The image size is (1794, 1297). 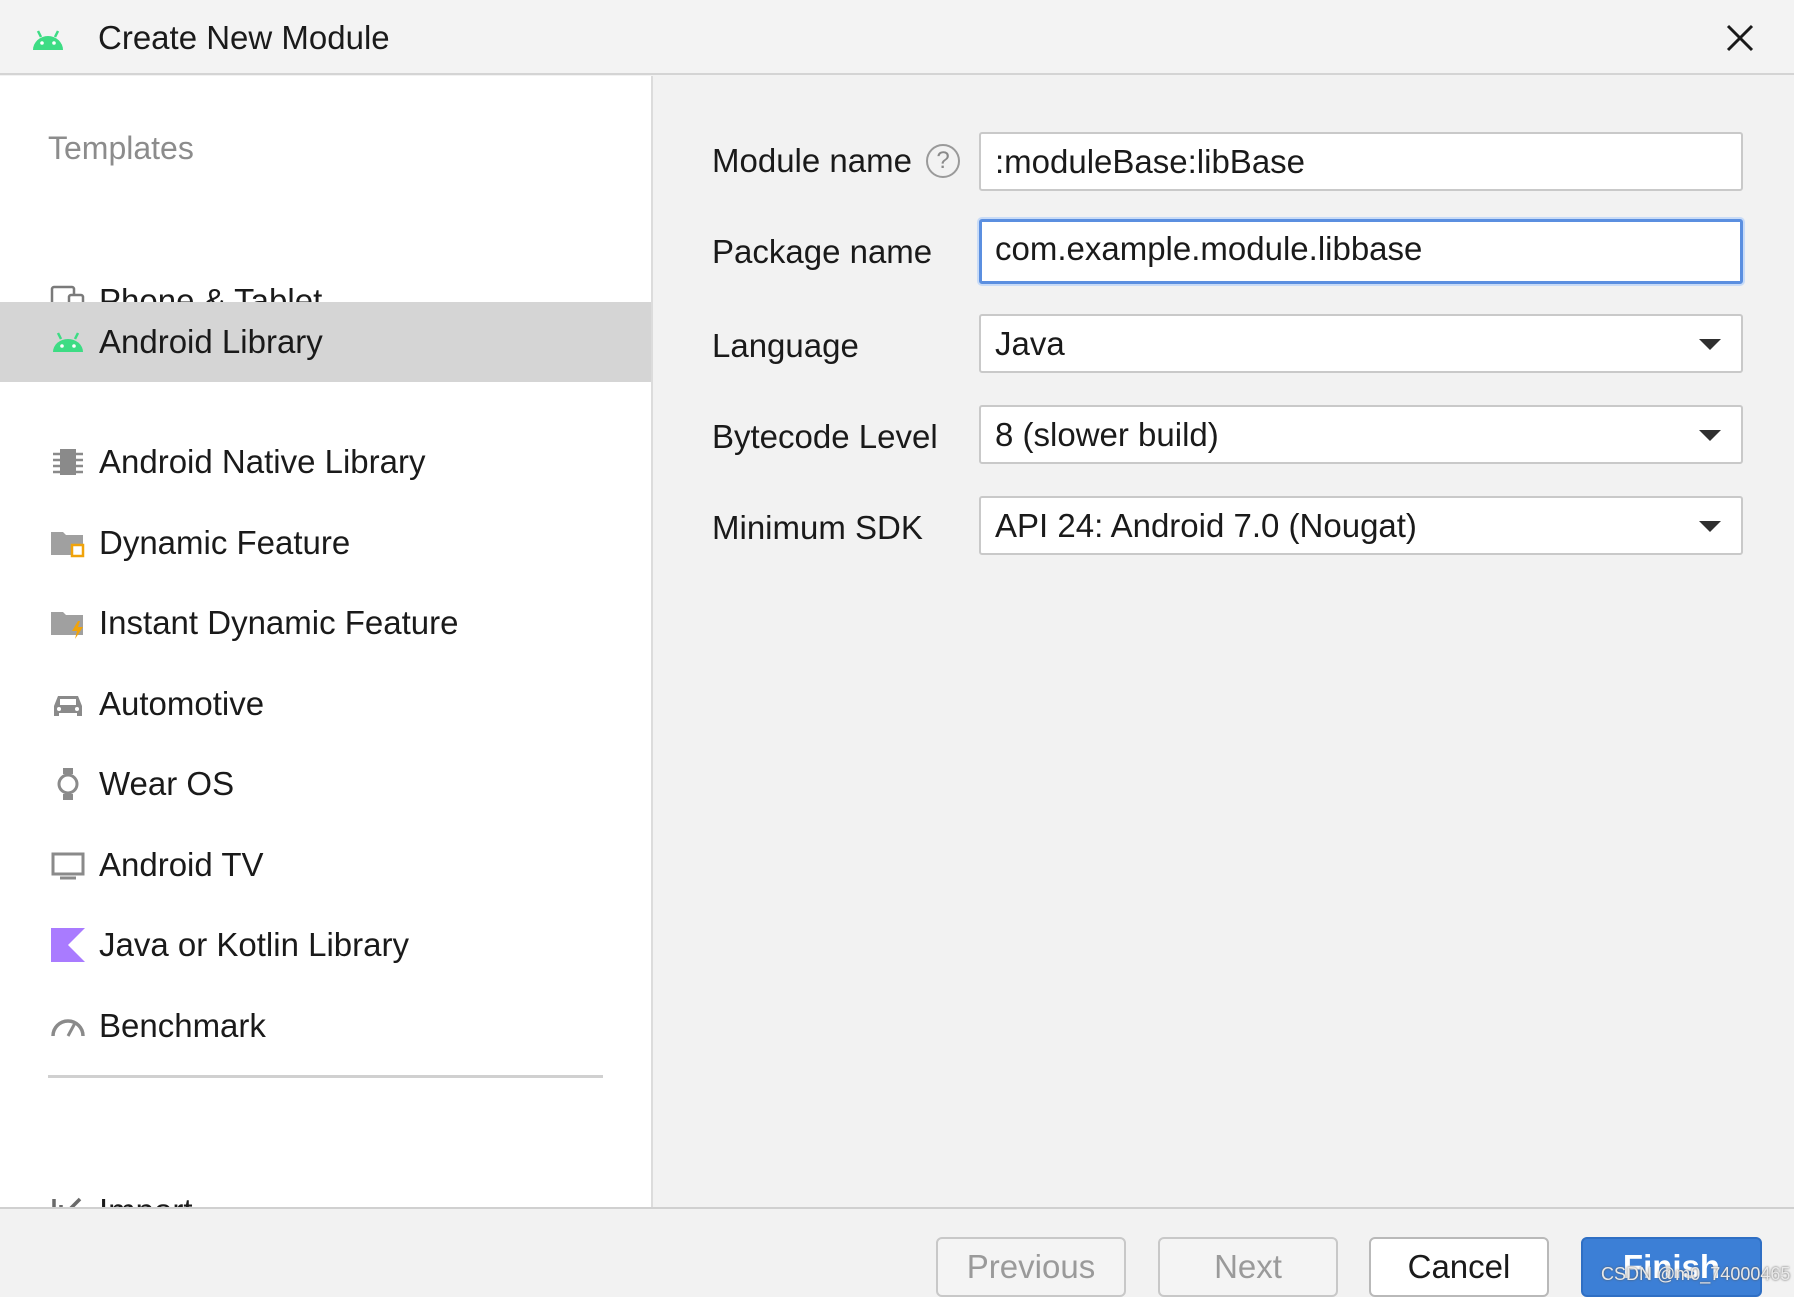 I want to click on template-item-label: Android TV, so click(x=181, y=864).